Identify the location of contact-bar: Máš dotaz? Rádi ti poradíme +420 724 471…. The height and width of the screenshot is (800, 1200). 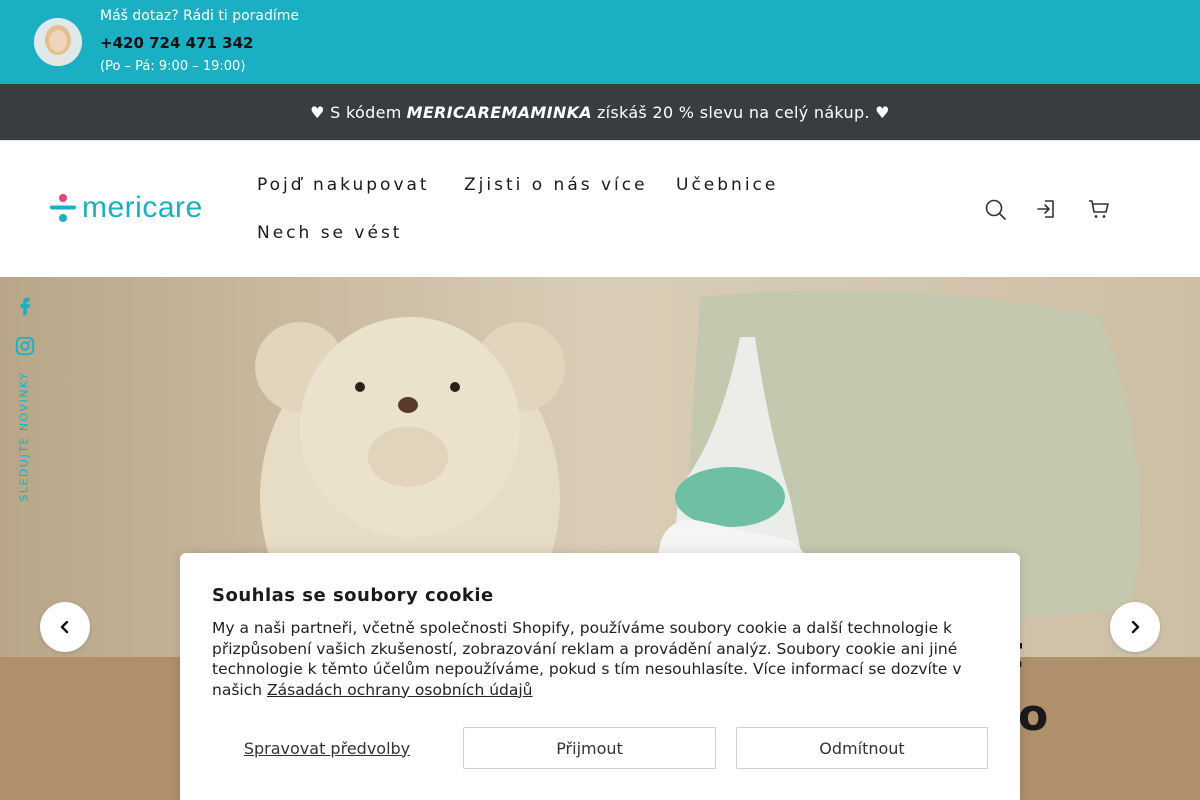
(600, 42).